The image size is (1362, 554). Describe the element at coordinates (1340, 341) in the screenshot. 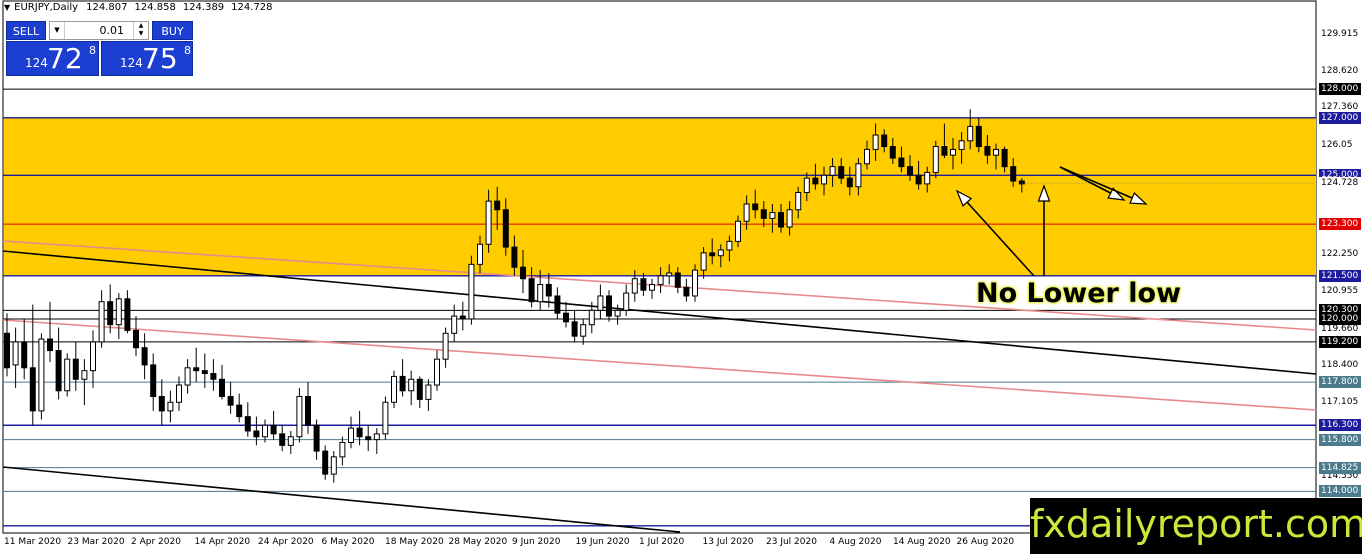

I see `price-level-label: 119.200` at that location.